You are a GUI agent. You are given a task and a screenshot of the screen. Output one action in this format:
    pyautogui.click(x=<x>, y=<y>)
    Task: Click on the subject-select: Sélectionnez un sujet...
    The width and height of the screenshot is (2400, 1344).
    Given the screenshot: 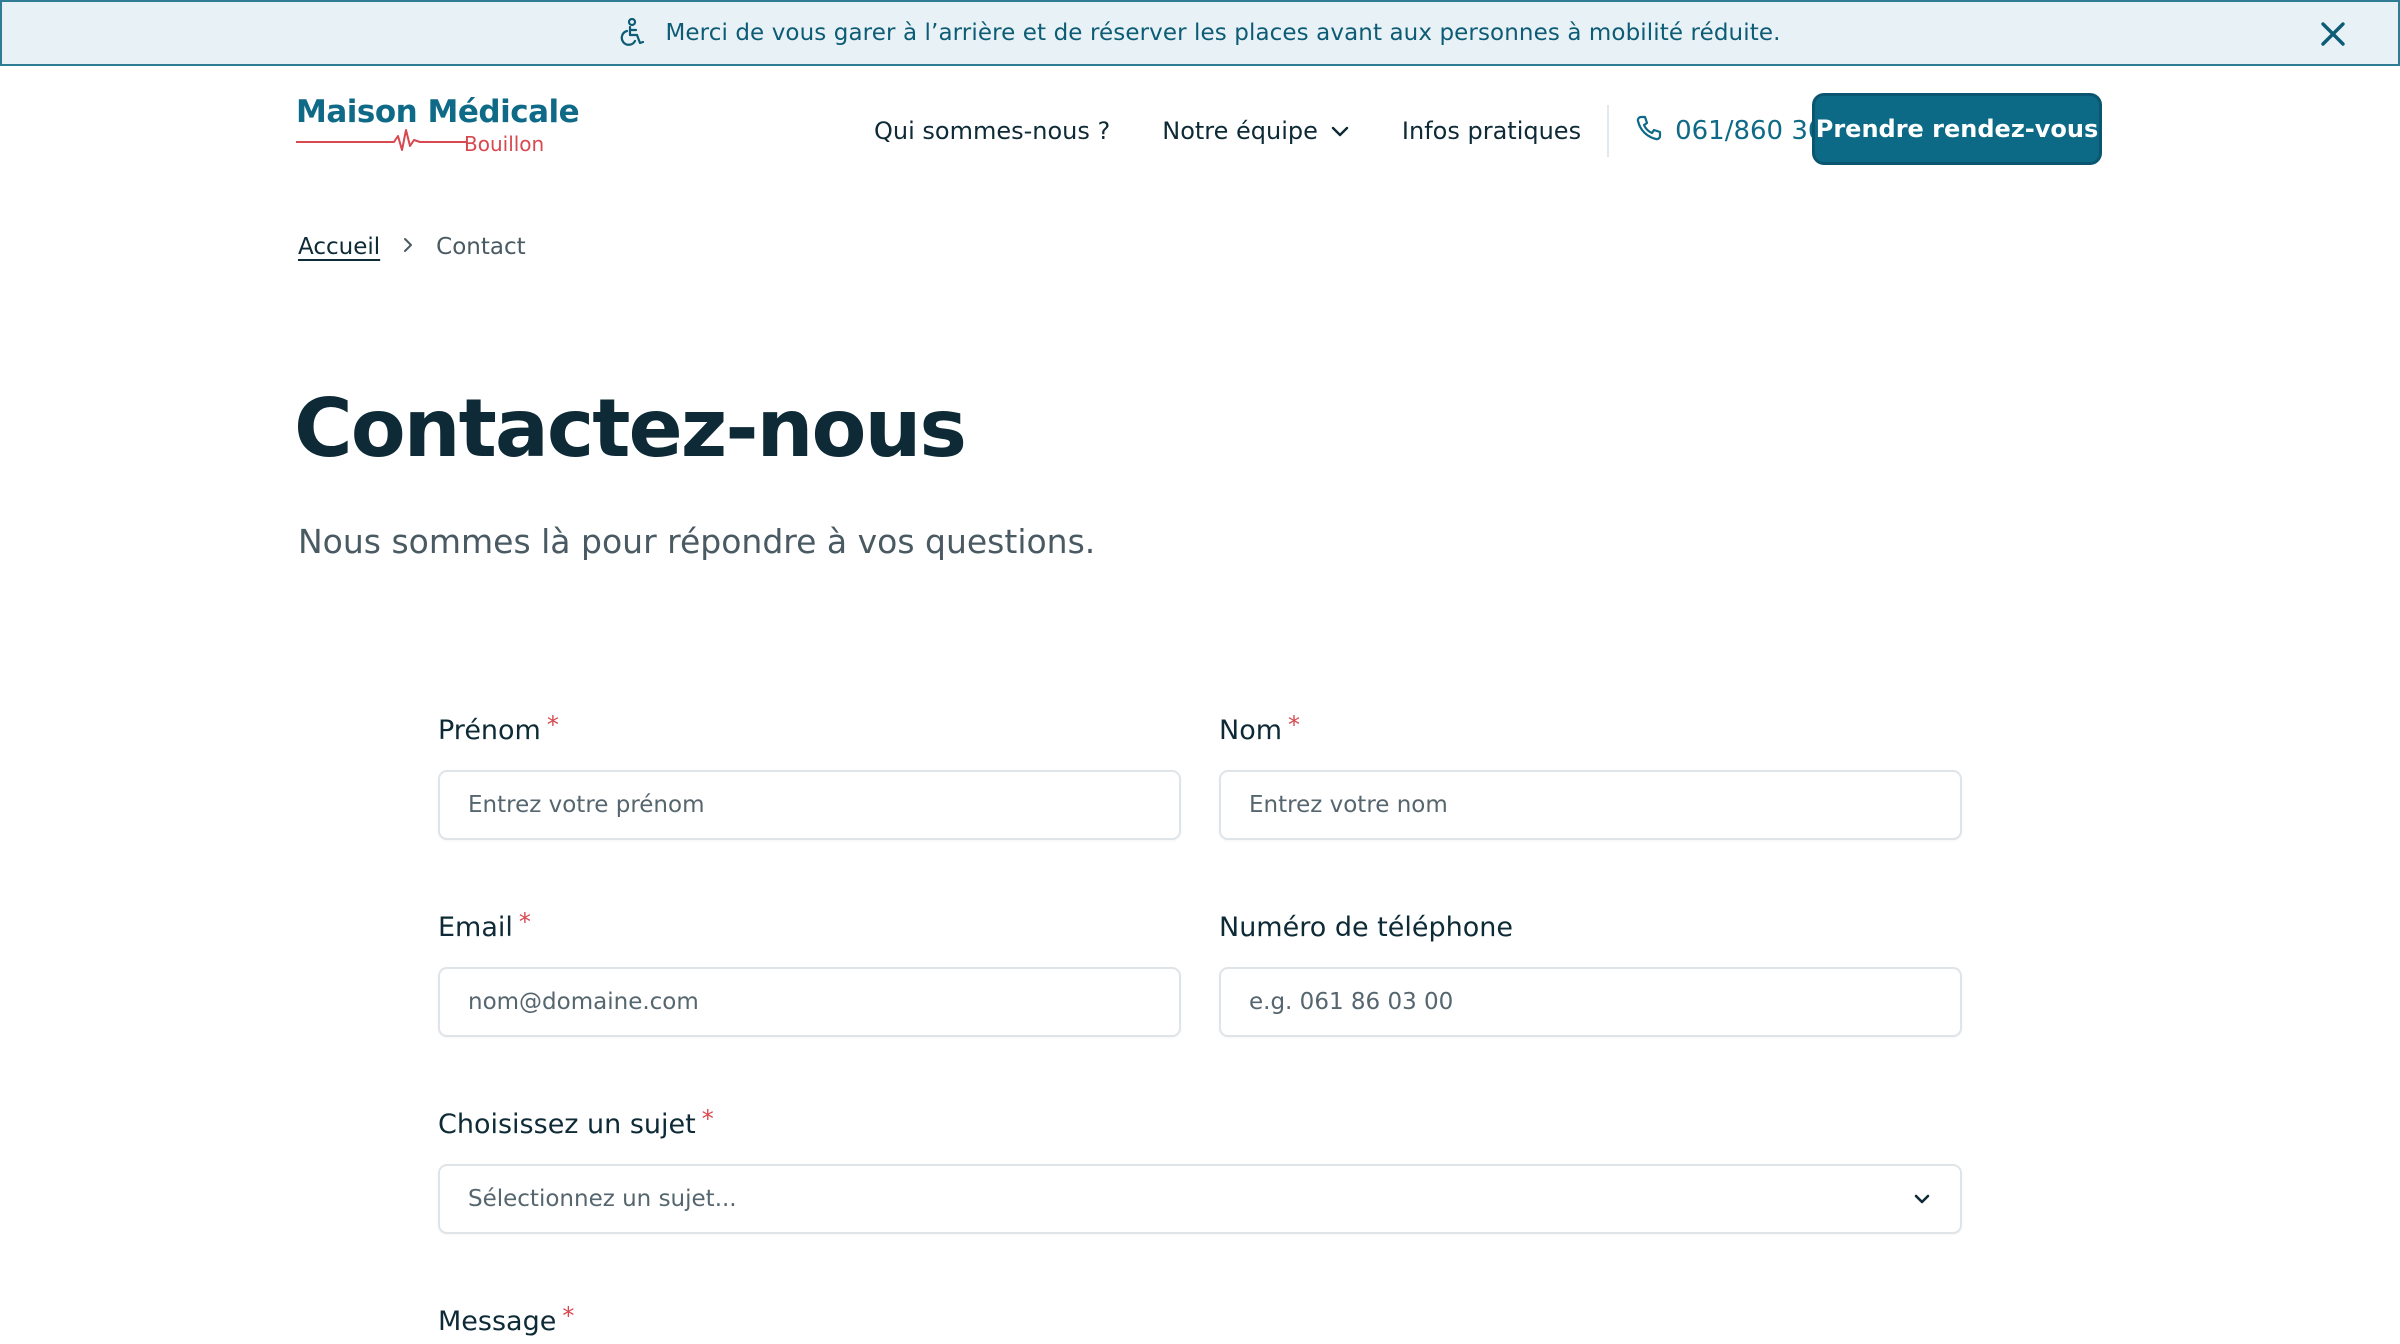 What is the action you would take?
    pyautogui.click(x=1200, y=1199)
    